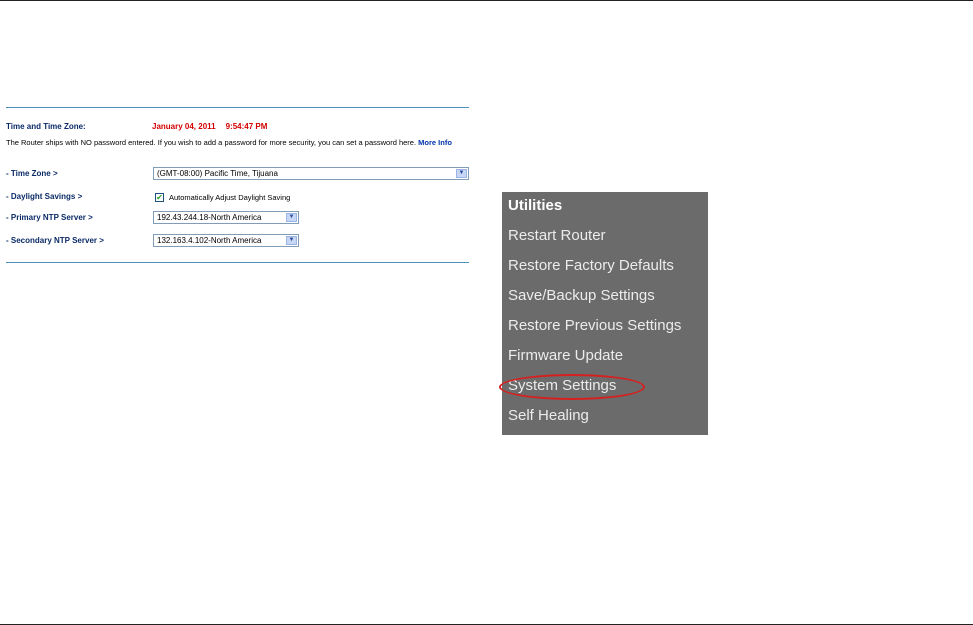 The height and width of the screenshot is (625, 973). I want to click on daylight-savings-checkbox: ✔, so click(159, 197).